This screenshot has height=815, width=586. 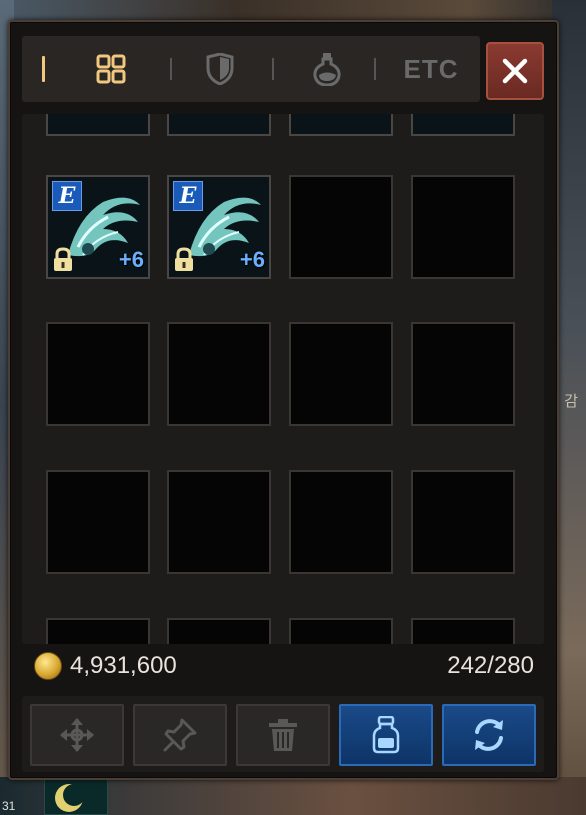 I want to click on shield-icon, so click(x=220, y=69).